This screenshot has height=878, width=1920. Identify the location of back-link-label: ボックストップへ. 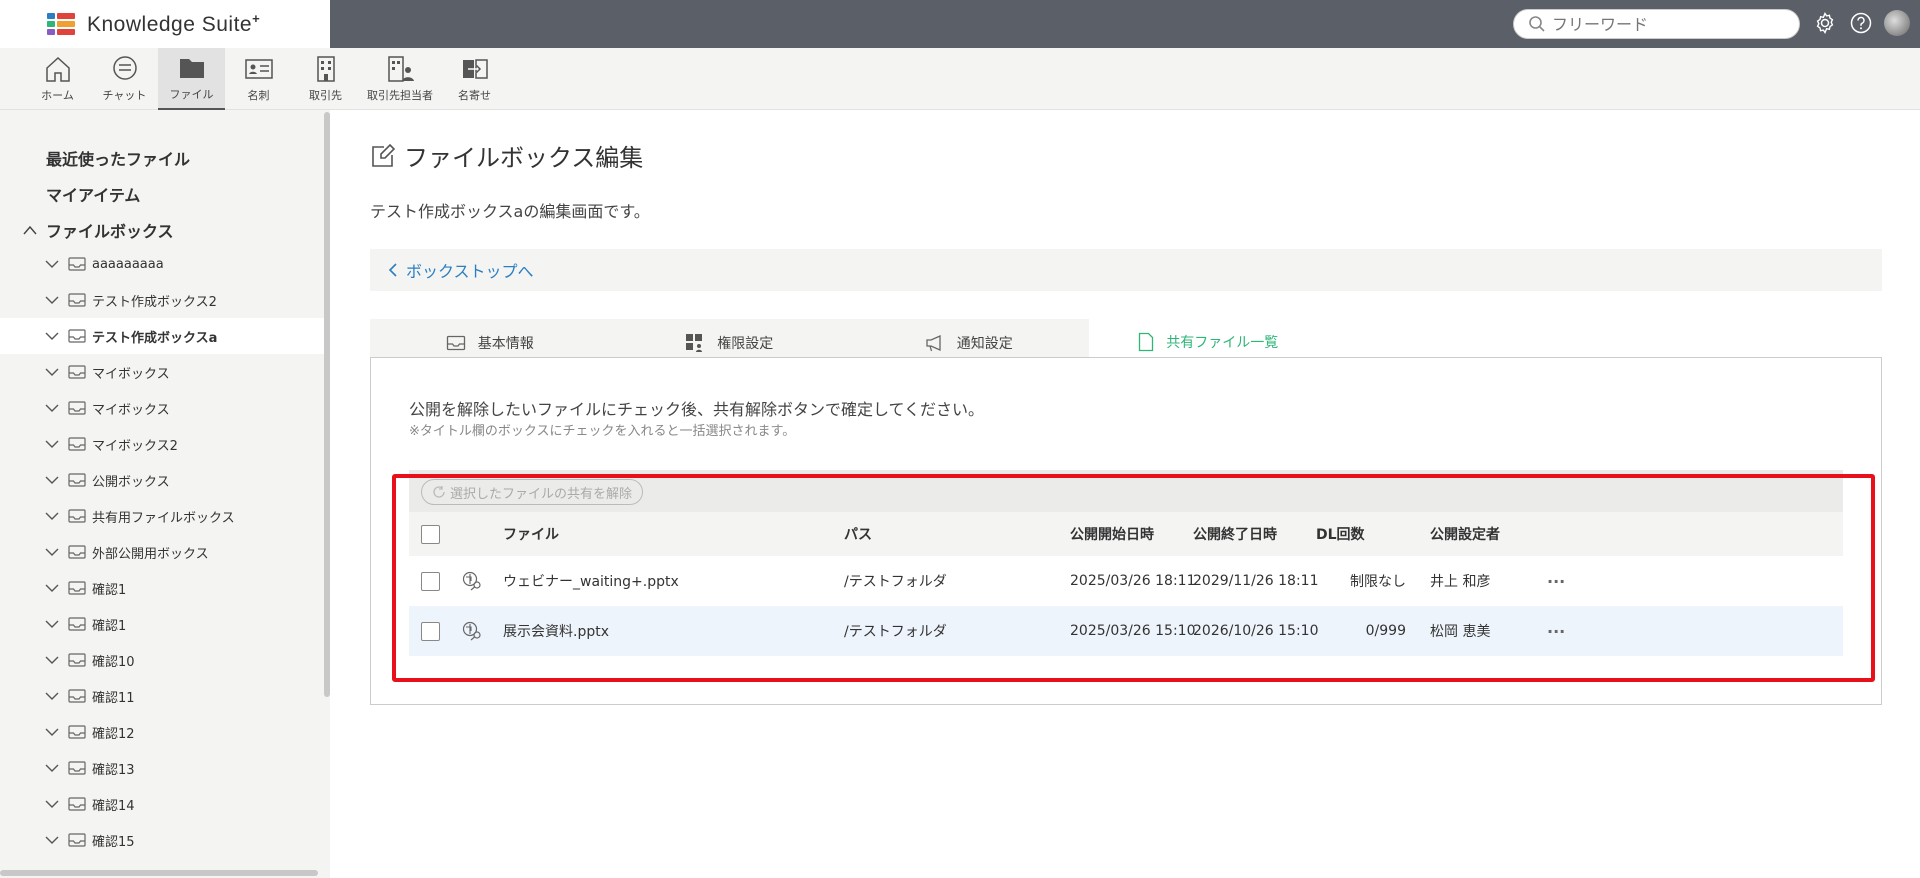
(470, 271).